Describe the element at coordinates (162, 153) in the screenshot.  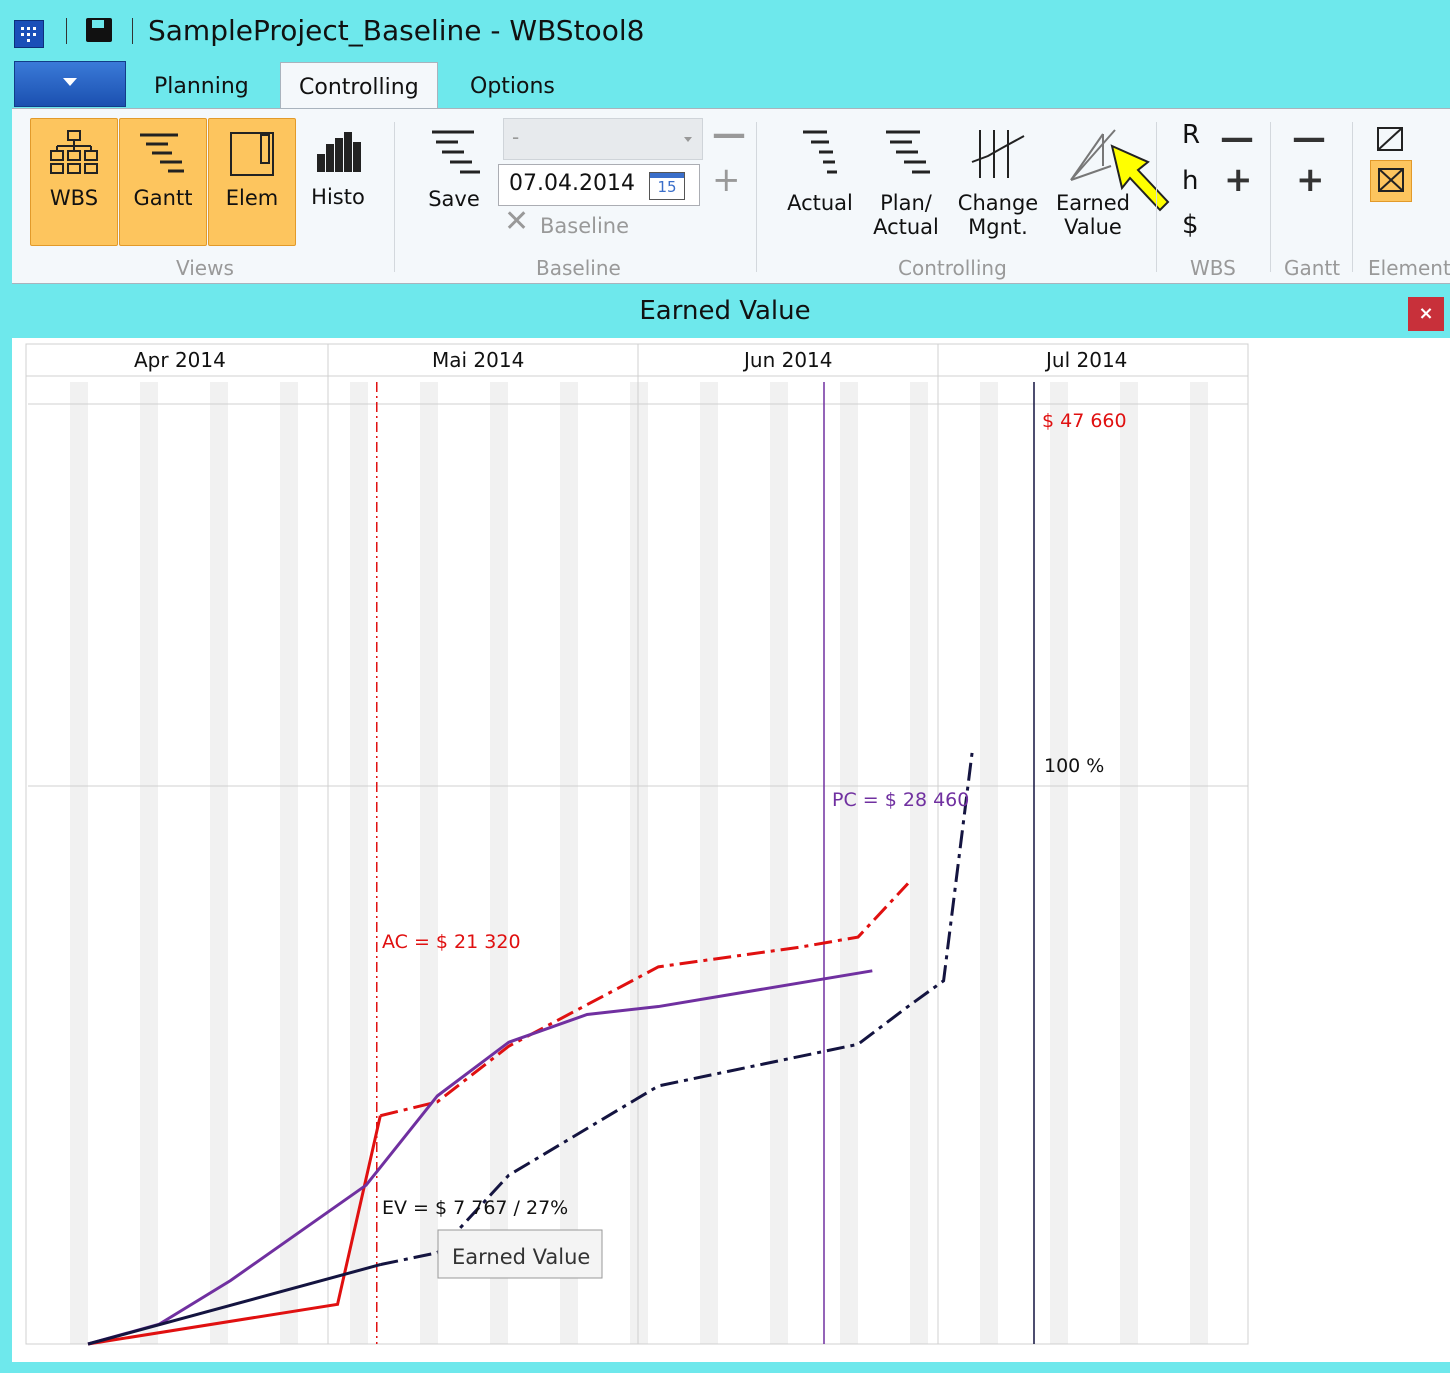
I see `gantt-icon` at that location.